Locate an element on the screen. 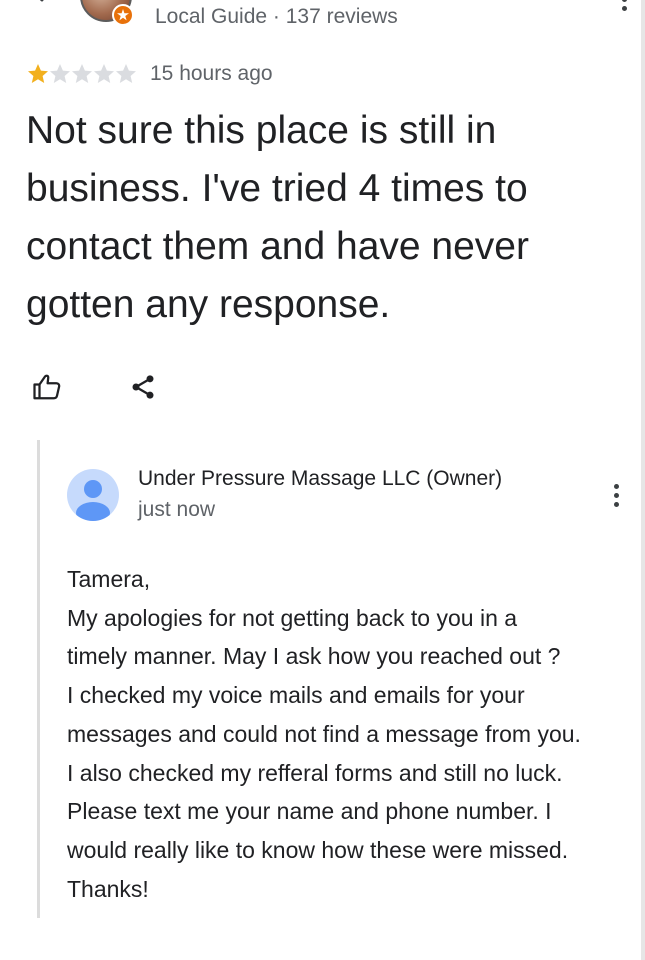 This screenshot has height=960, width=645. rating-row: 15 hours ago is located at coordinates (149, 74).